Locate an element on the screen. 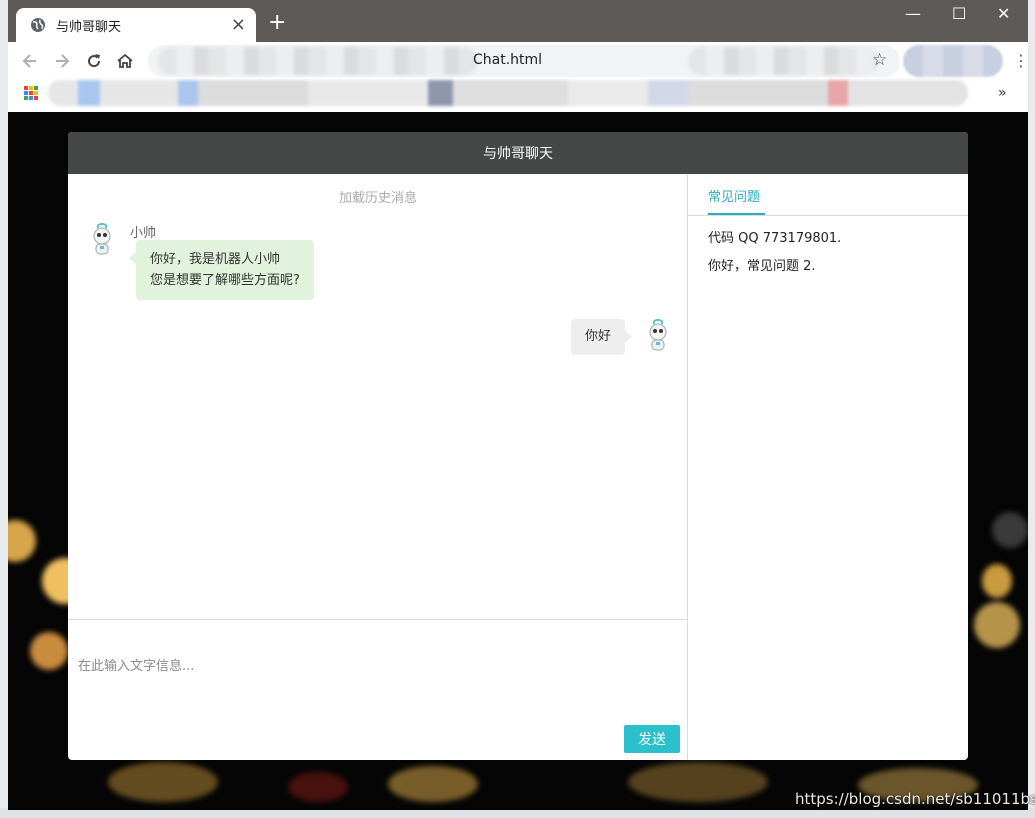  close-window-button: ✕ is located at coordinates (1003, 14).